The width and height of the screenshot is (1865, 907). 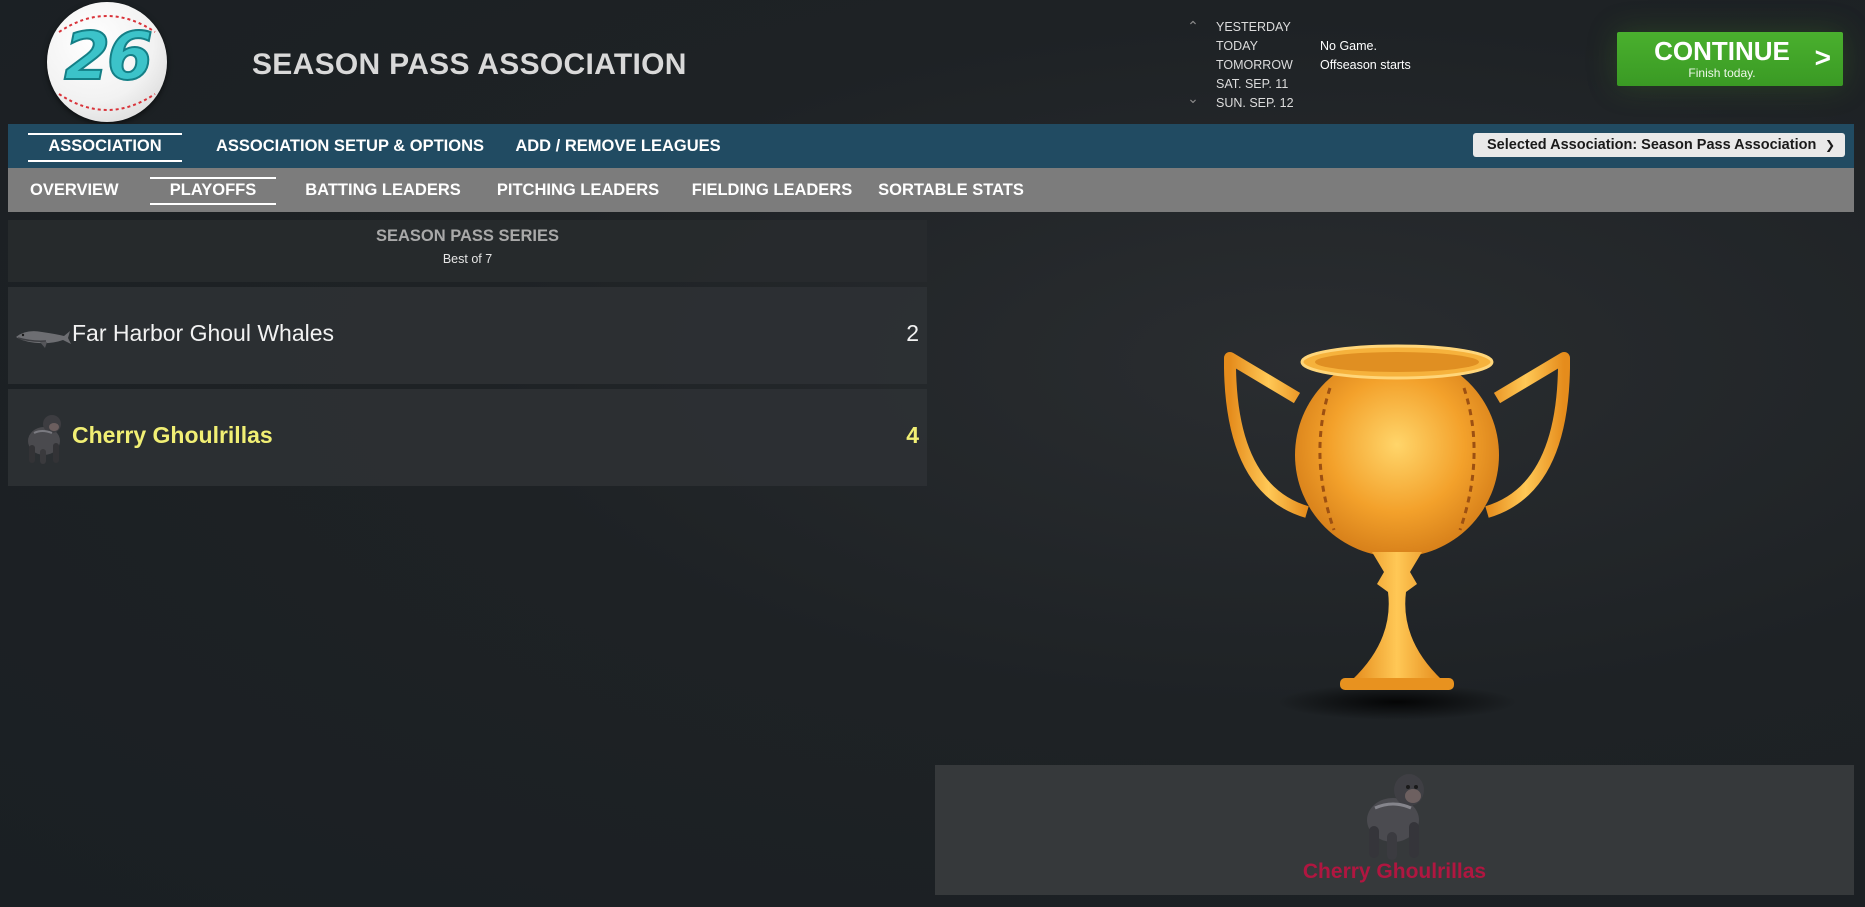 I want to click on chevron-right-icon: >, so click(x=1822, y=57).